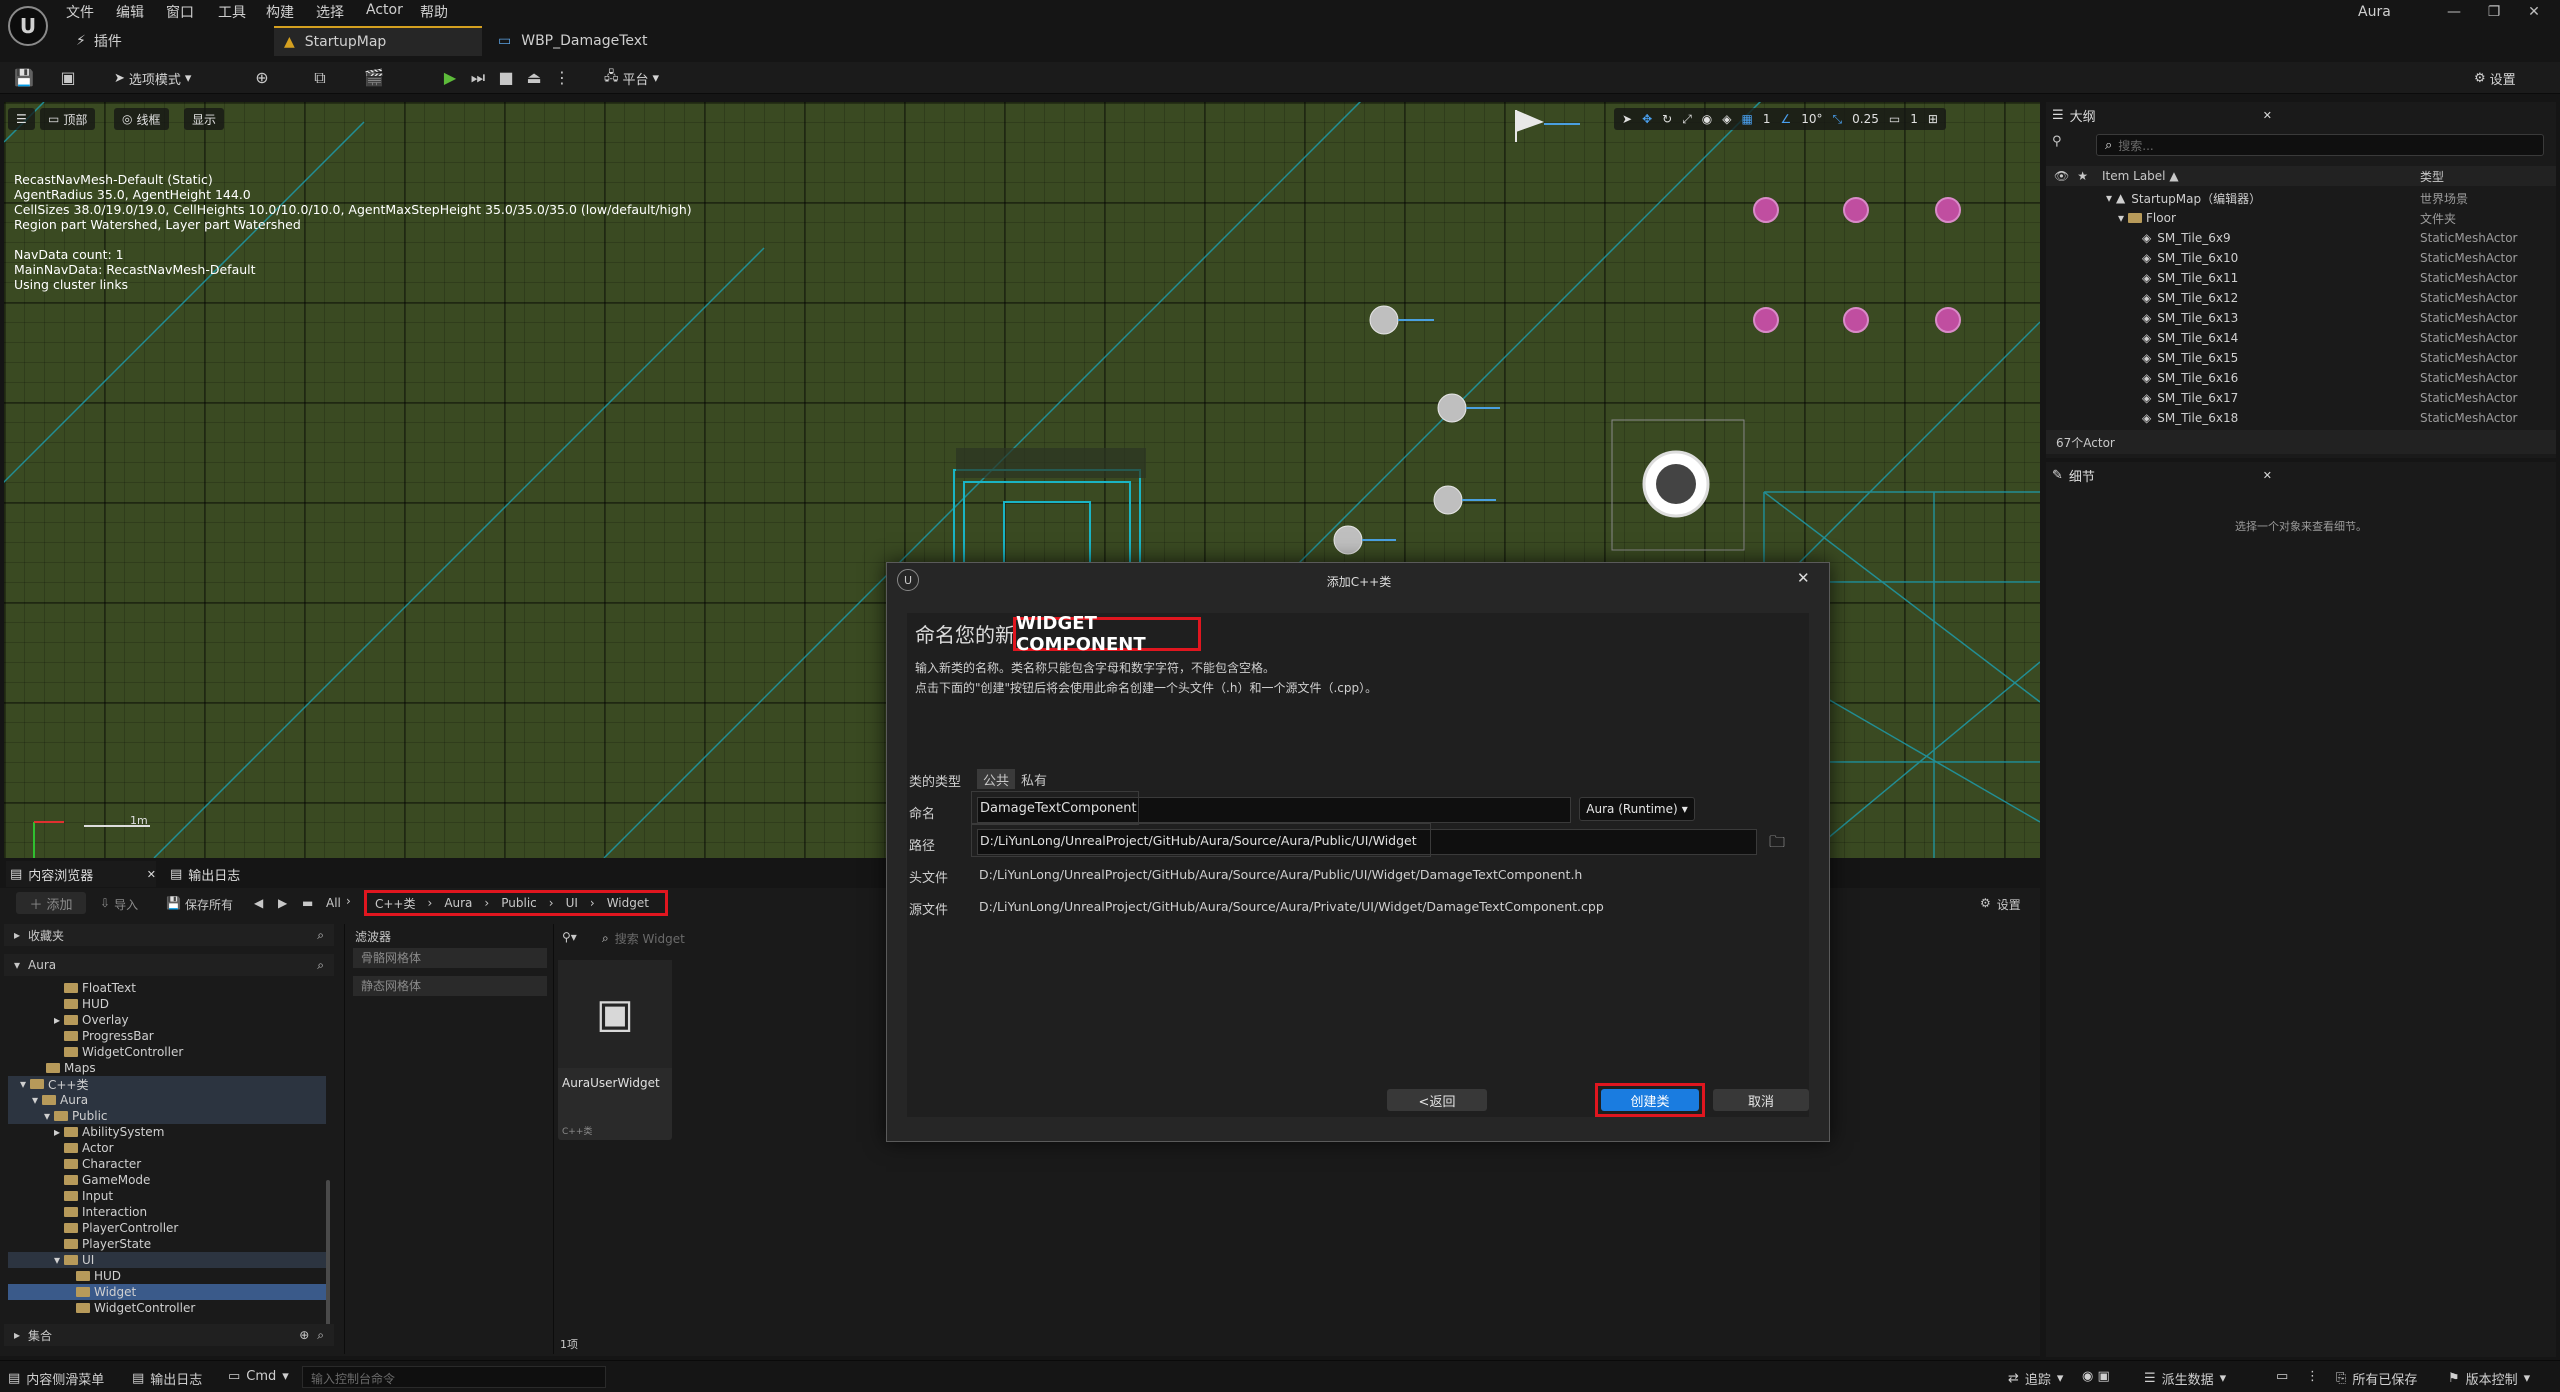 This screenshot has height=1392, width=2560. I want to click on outliner-row: ◈ SM_Tile_6x16 StaticMeshActor, so click(2301, 378).